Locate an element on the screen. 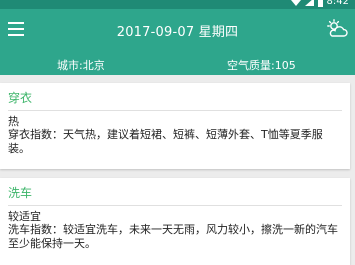 The width and height of the screenshot is (355, 265). card-title: 洗车 is located at coordinates (175, 195).